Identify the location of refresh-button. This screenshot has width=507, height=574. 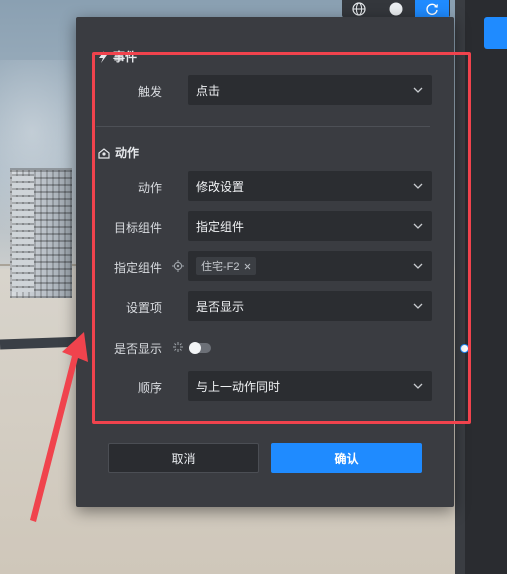
(432, 9).